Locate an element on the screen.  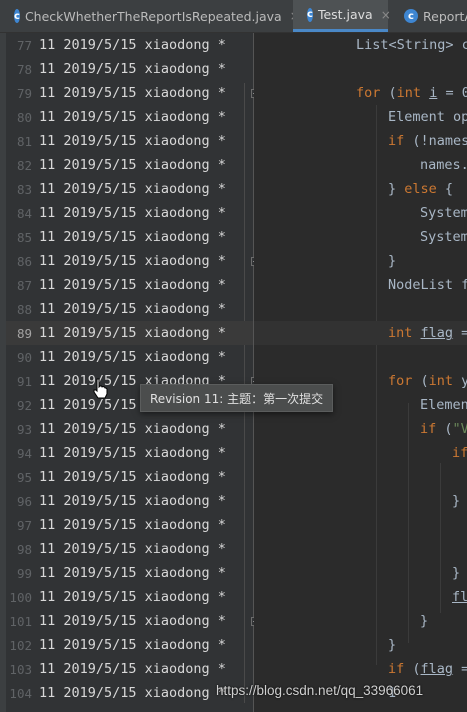
annotation-row: 99 11 2019/5/15 xiaodong * is located at coordinates (129, 573).